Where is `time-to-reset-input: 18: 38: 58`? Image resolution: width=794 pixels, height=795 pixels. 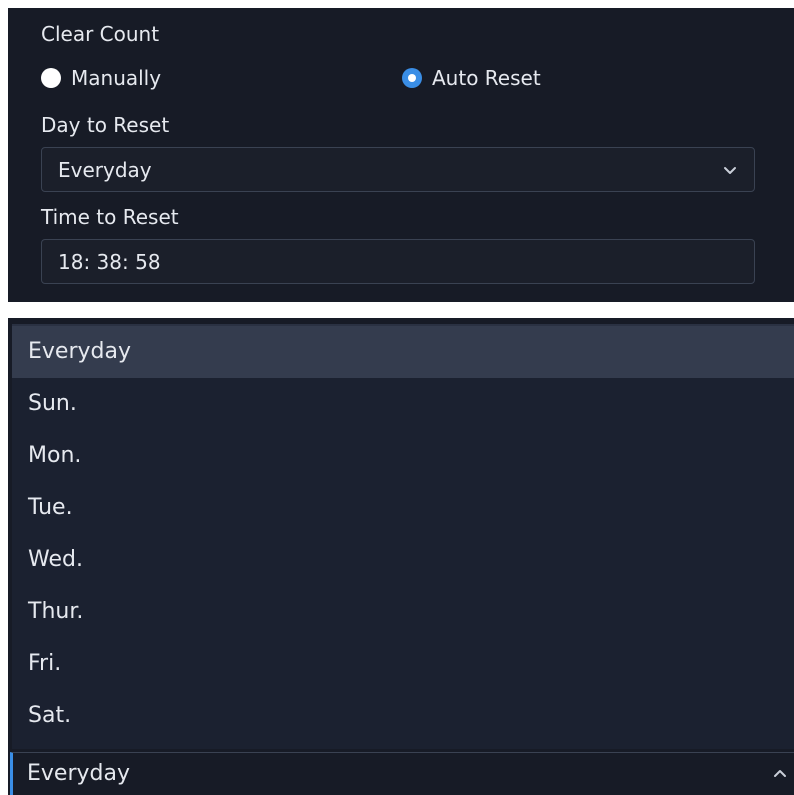 time-to-reset-input: 18: 38: 58 is located at coordinates (398, 261).